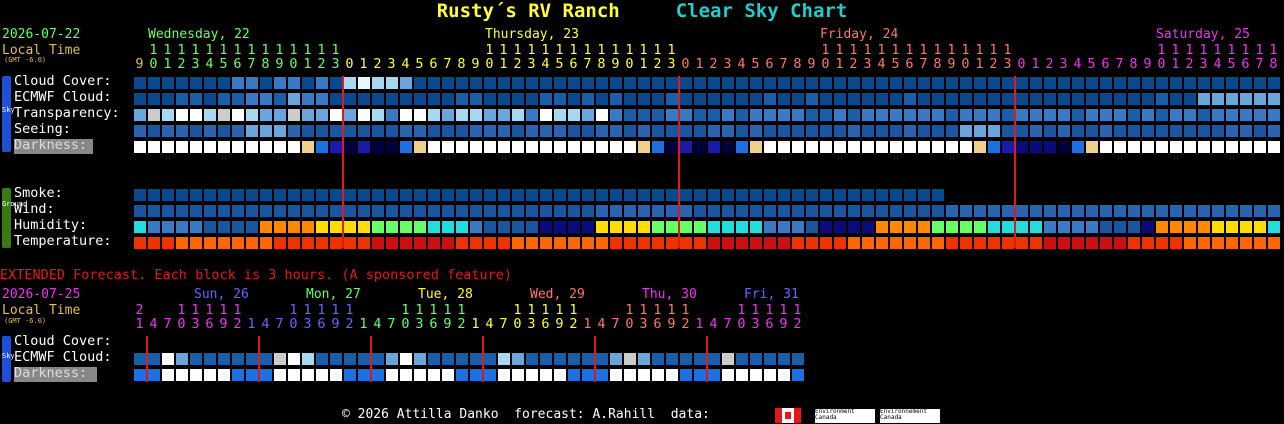  What do you see at coordinates (769, 324) in the screenshot?
I see `ext-hour-ones-digit: 6` at bounding box center [769, 324].